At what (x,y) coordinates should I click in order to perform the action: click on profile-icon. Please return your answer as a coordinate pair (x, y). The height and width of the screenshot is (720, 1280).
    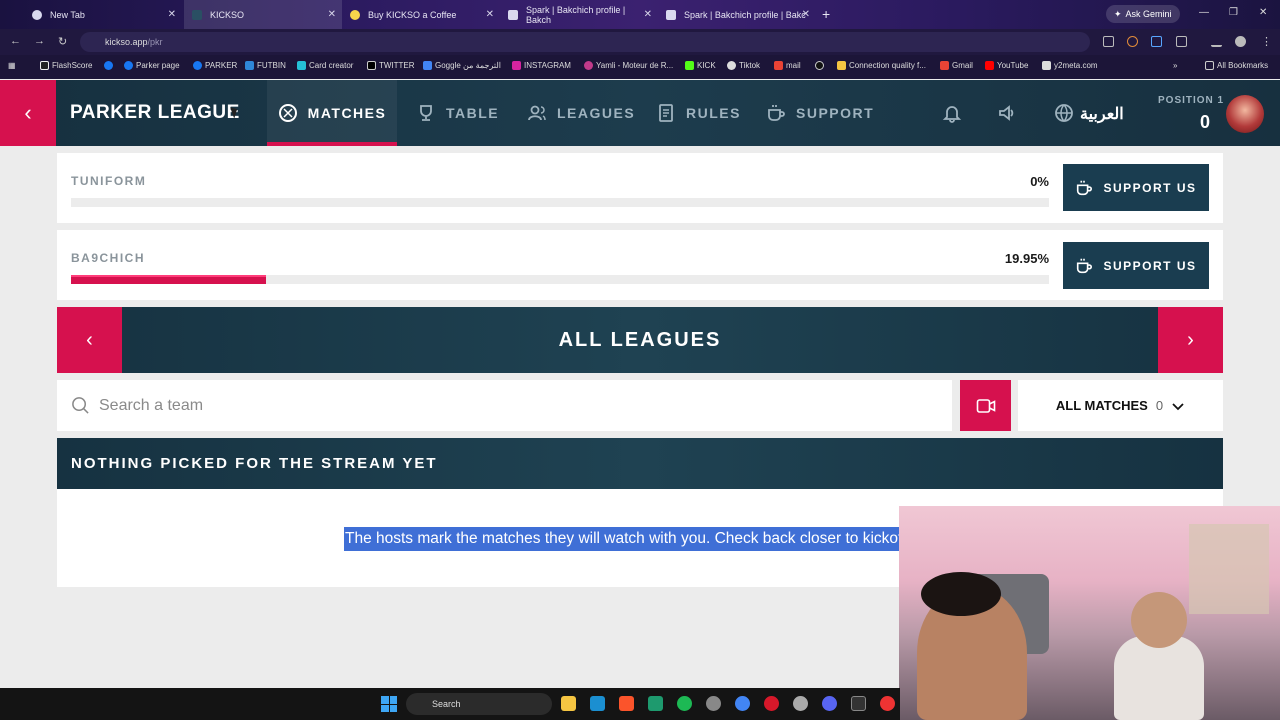
    Looking at the image, I should click on (1240, 41).